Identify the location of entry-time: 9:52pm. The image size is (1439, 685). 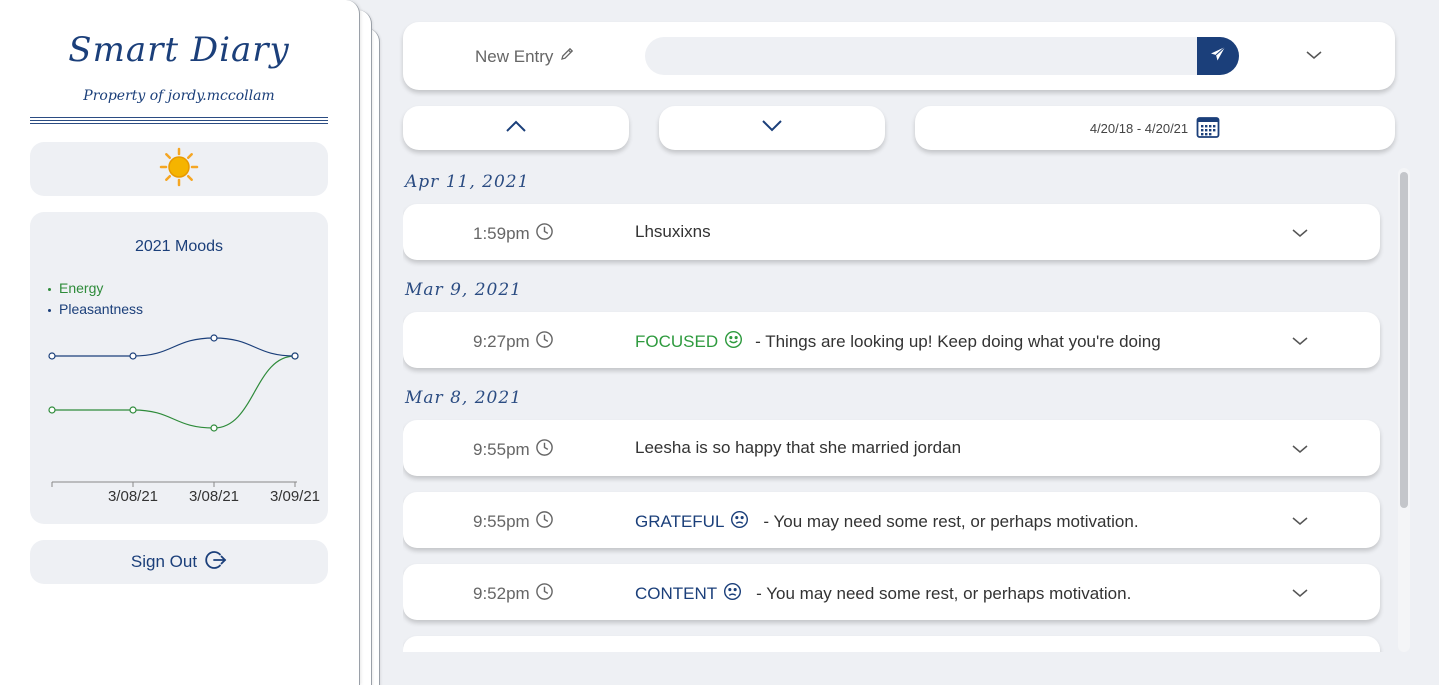
(513, 594).